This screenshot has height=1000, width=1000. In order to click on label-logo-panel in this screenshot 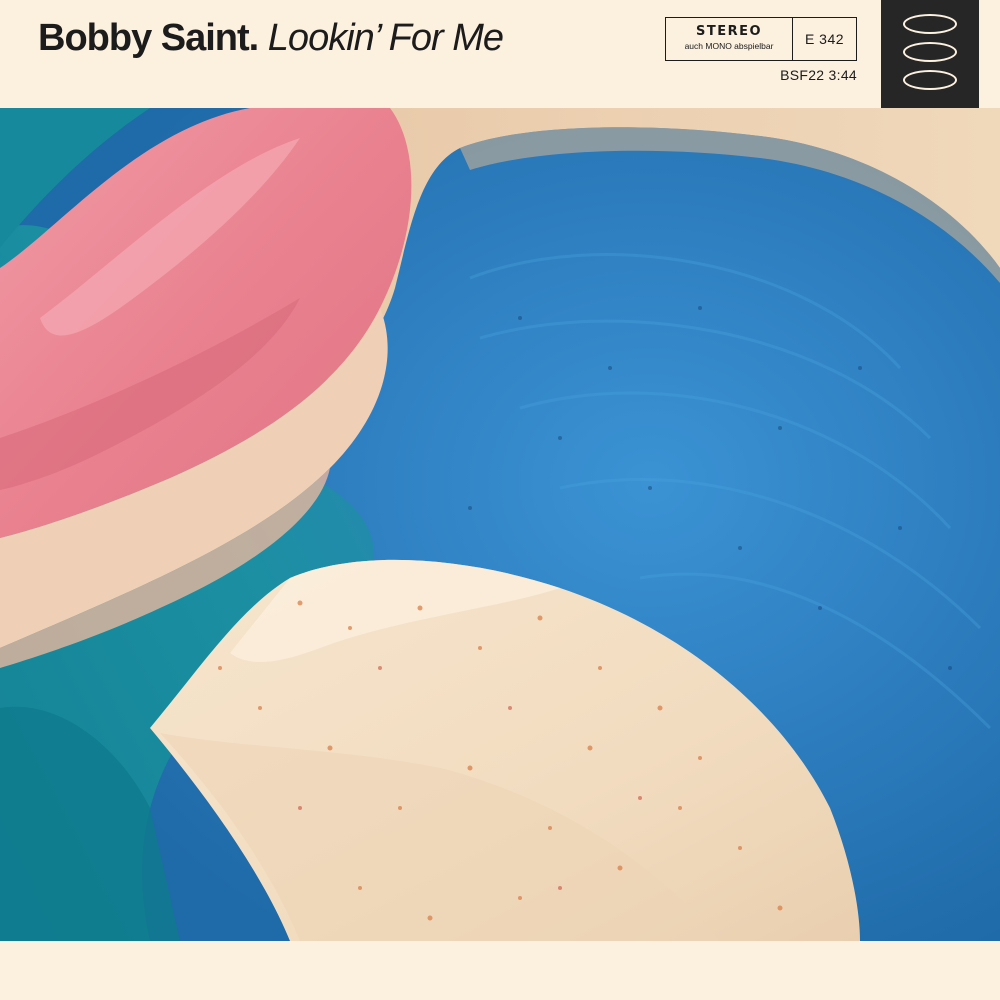, I will do `click(930, 54)`.